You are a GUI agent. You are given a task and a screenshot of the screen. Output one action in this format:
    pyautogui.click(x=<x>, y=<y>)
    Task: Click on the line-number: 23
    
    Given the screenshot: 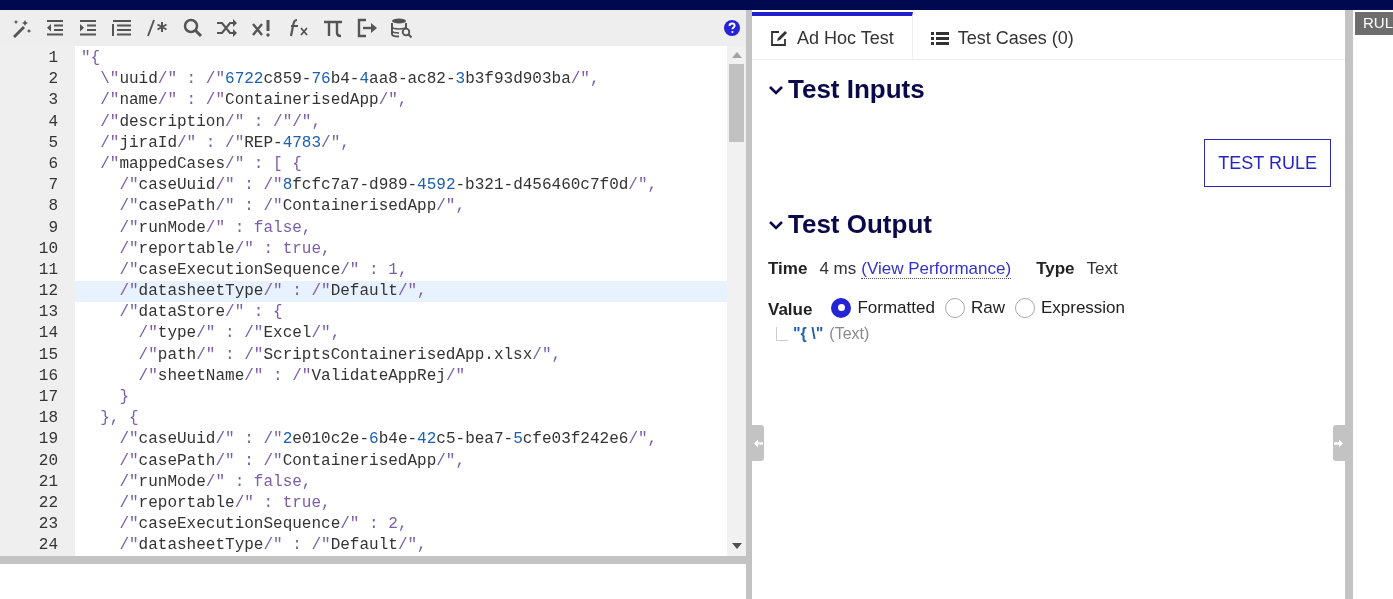 What is the action you would take?
    pyautogui.click(x=48, y=525)
    